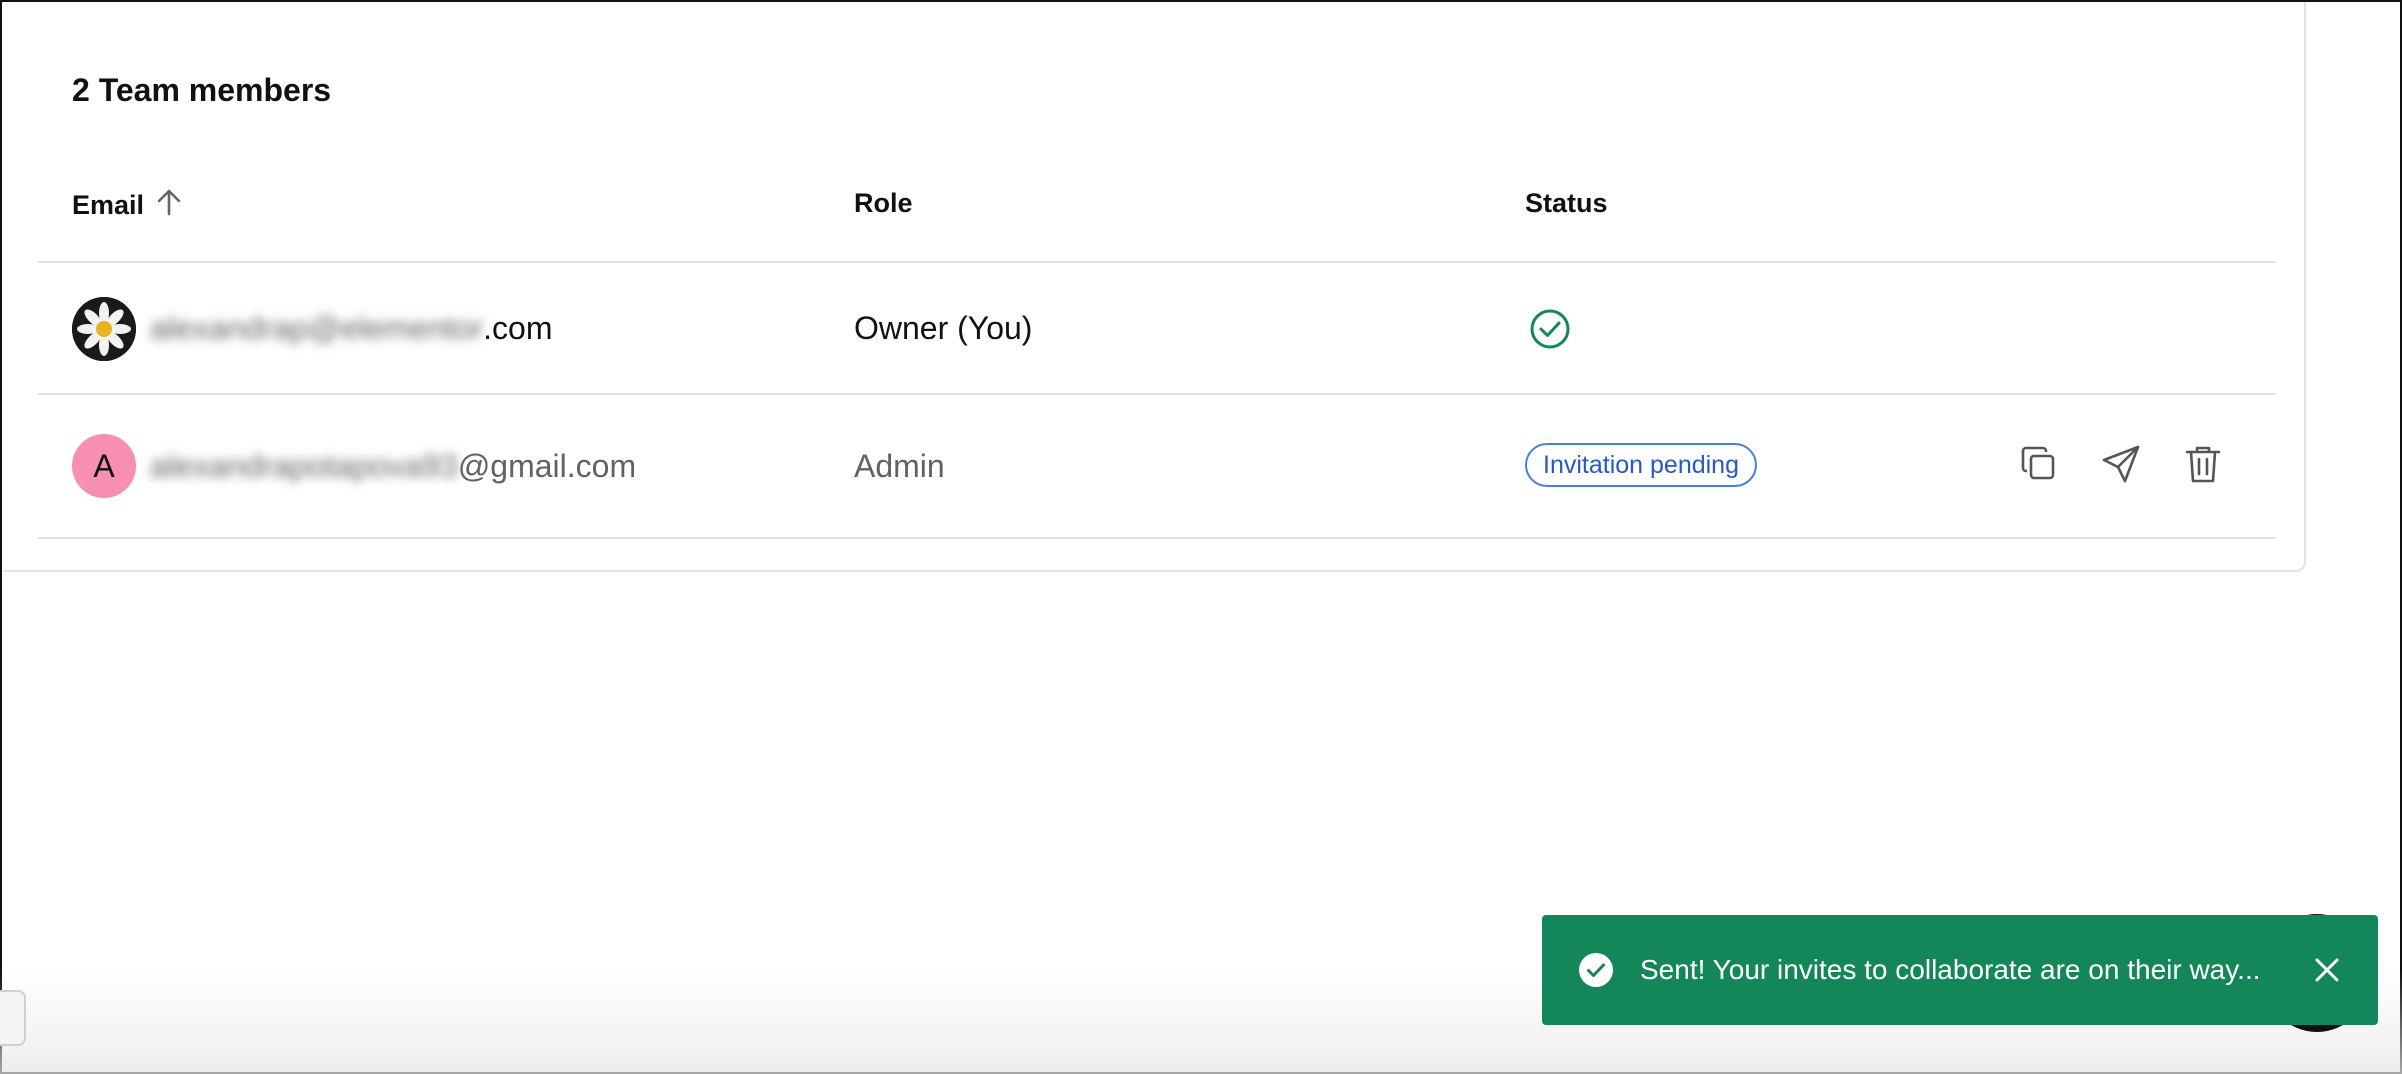 This screenshot has height=1074, width=2402. I want to click on arrow-up-icon, so click(169, 205).